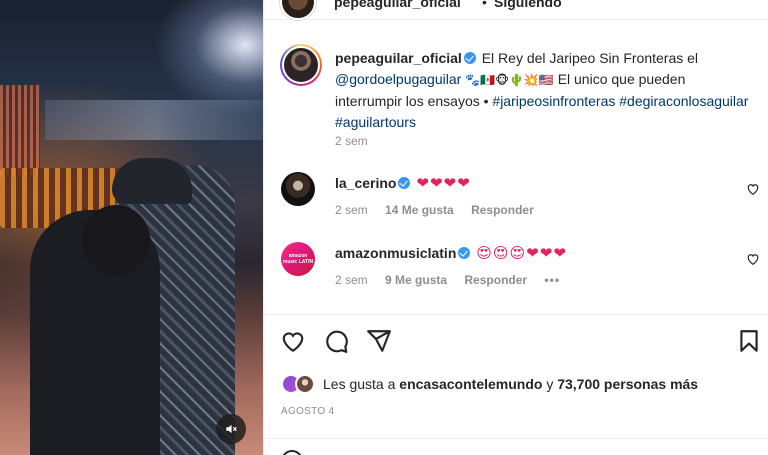 The width and height of the screenshot is (768, 455). What do you see at coordinates (305, 384) in the screenshot?
I see `liker-avatar` at bounding box center [305, 384].